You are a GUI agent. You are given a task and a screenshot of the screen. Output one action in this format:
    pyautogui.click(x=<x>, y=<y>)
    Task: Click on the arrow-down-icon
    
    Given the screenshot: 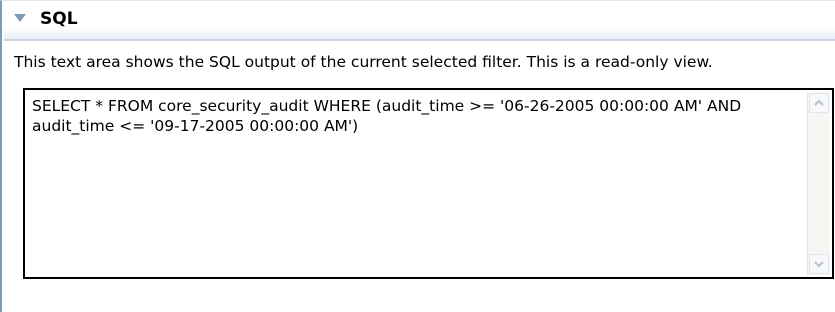 What is the action you would take?
    pyautogui.click(x=819, y=264)
    